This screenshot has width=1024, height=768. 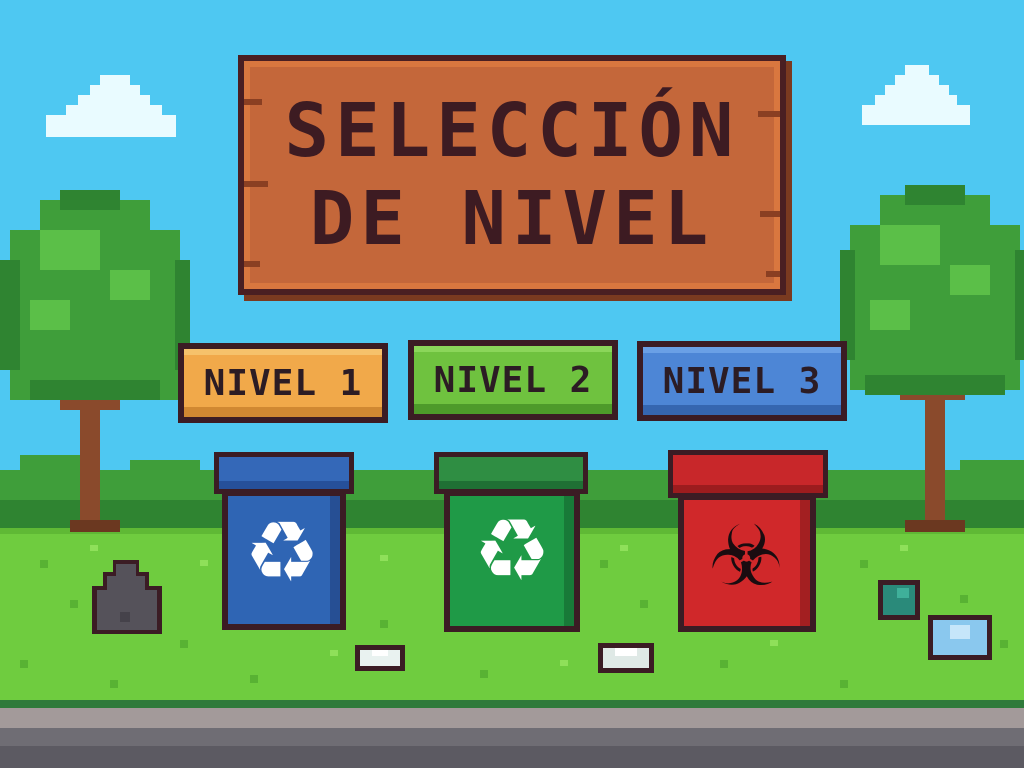 I want to click on cloud-right, so click(x=916, y=95).